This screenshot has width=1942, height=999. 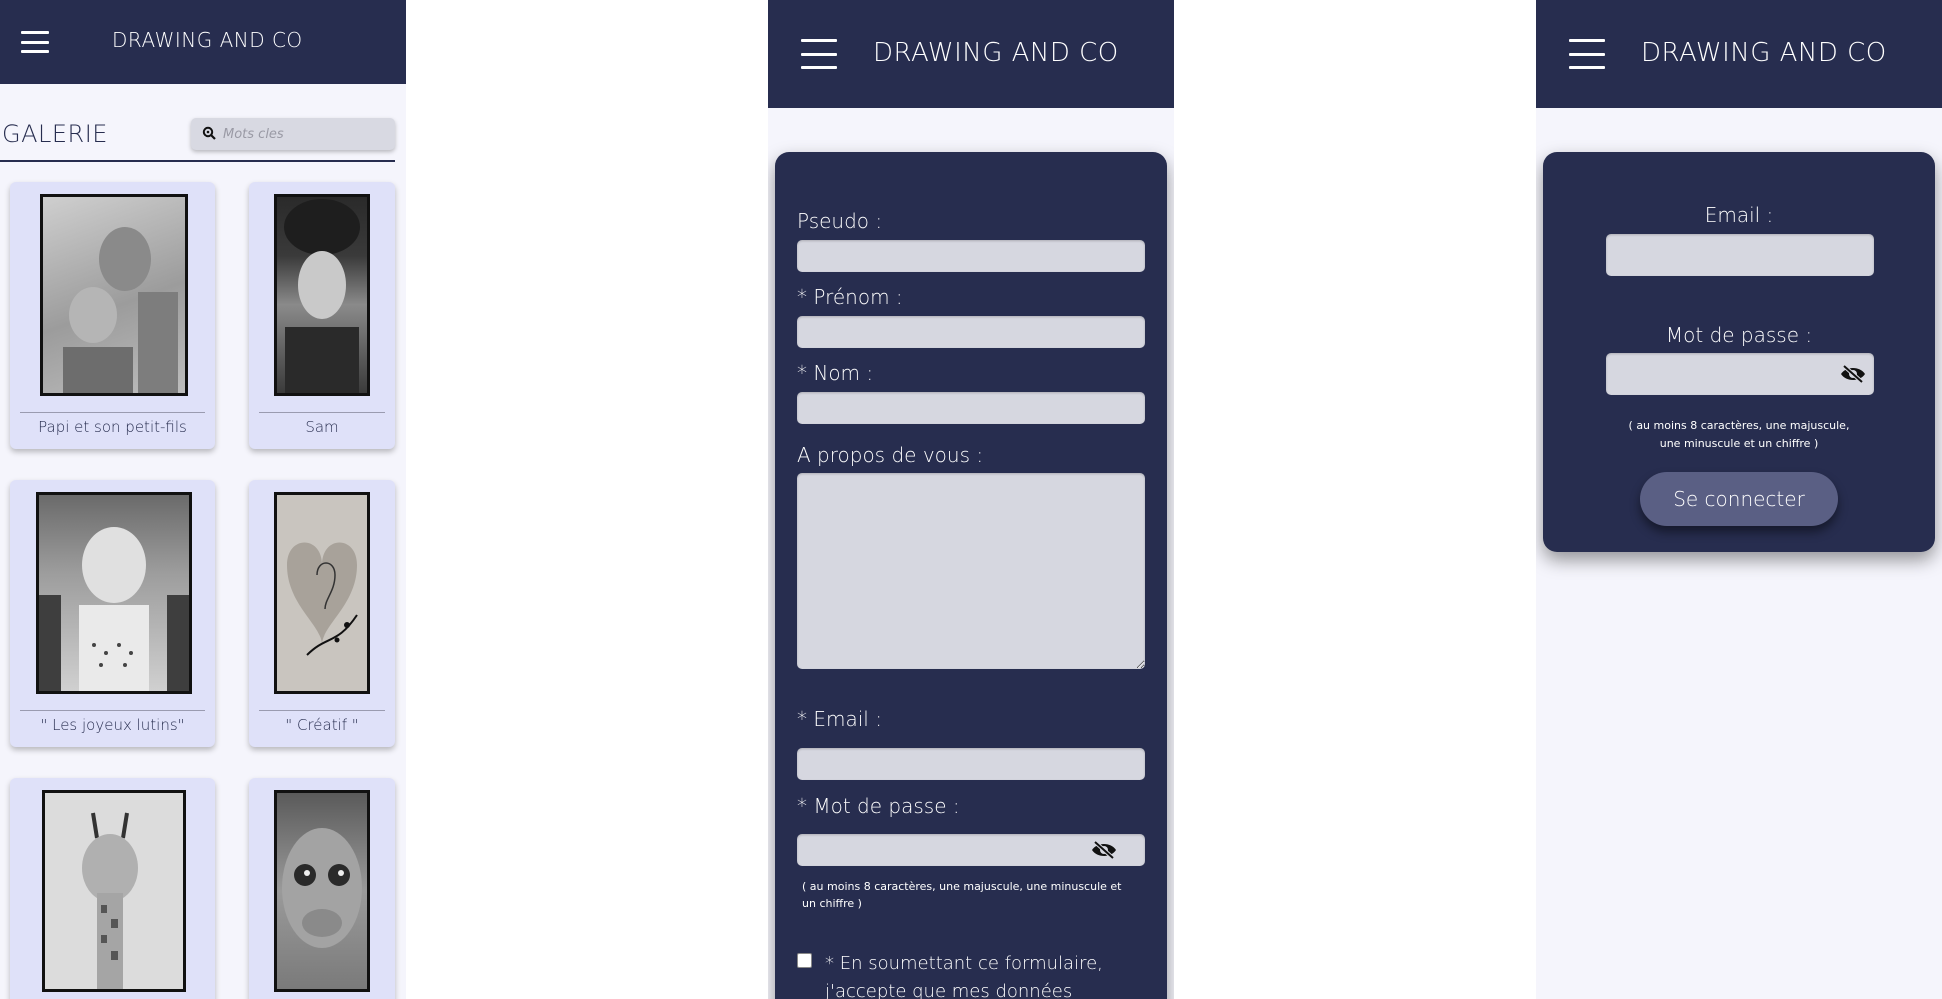 I want to click on pseudo-label: Pseudo :, so click(x=840, y=221).